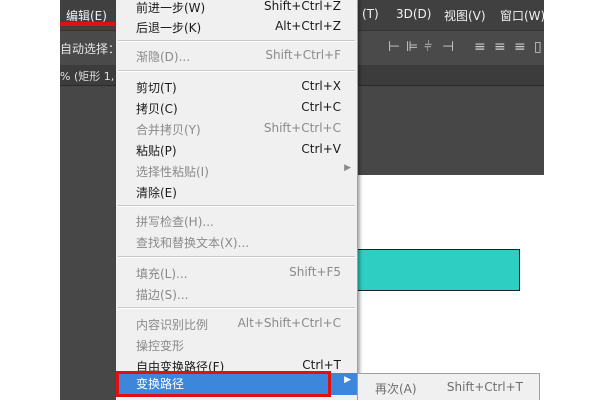 Image resolution: width=599 pixels, height=400 pixels. Describe the element at coordinates (236, 171) in the screenshot. I see `menu-item-paste-special: 选择性粘贴(I) ▶` at that location.